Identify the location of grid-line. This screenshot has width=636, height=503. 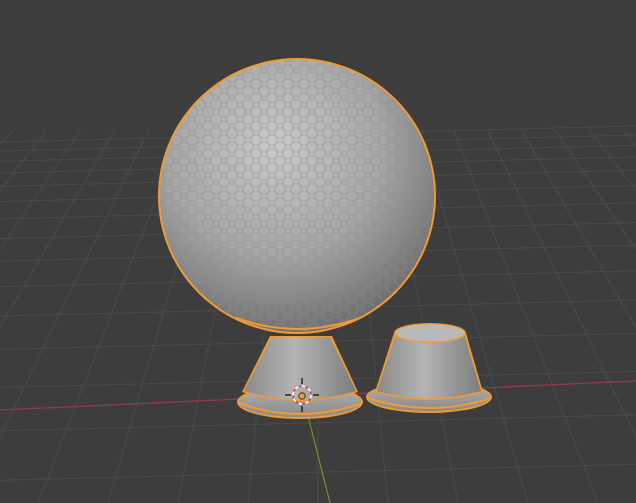
(474, 316).